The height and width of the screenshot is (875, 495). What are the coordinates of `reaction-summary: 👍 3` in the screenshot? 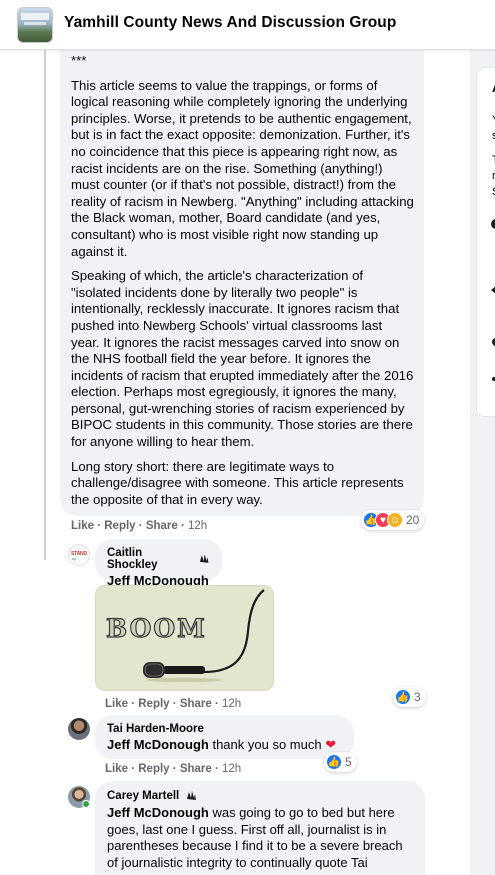 It's located at (409, 697).